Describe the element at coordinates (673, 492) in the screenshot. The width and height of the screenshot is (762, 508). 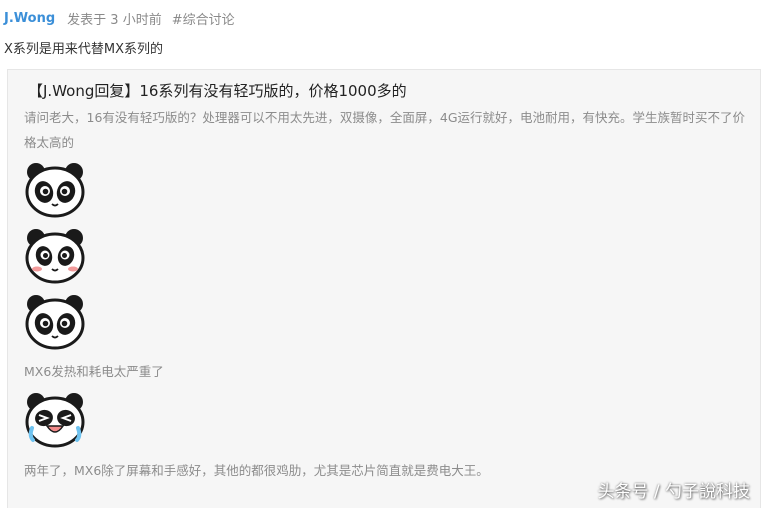
I see `watermark: 头条号 / 勺子說科技` at that location.